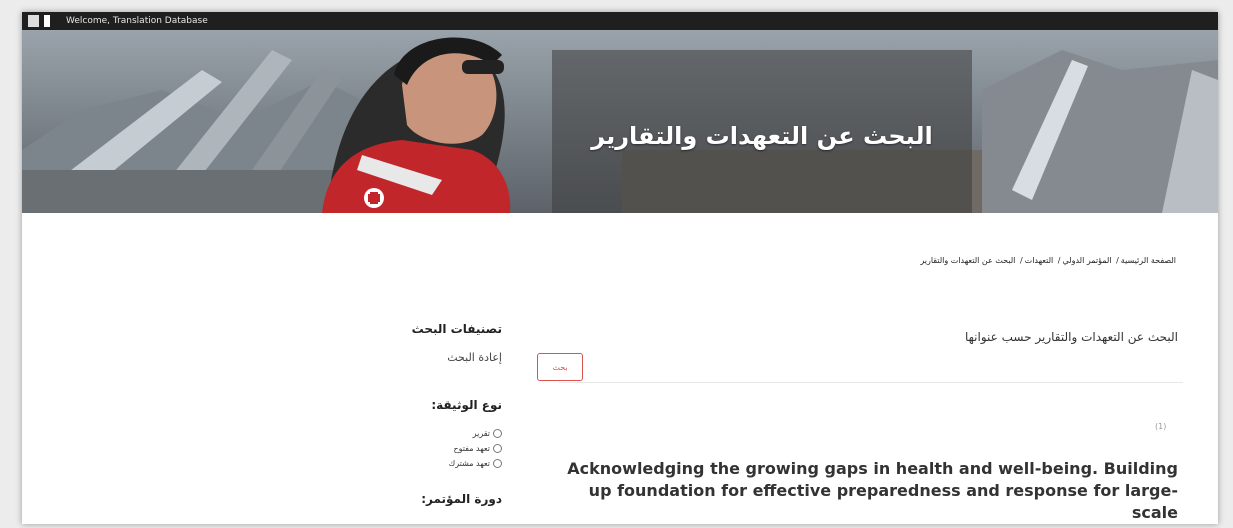  What do you see at coordinates (466, 405) in the screenshot?
I see `doc-type-heading: نوع الوثيقة:` at bounding box center [466, 405].